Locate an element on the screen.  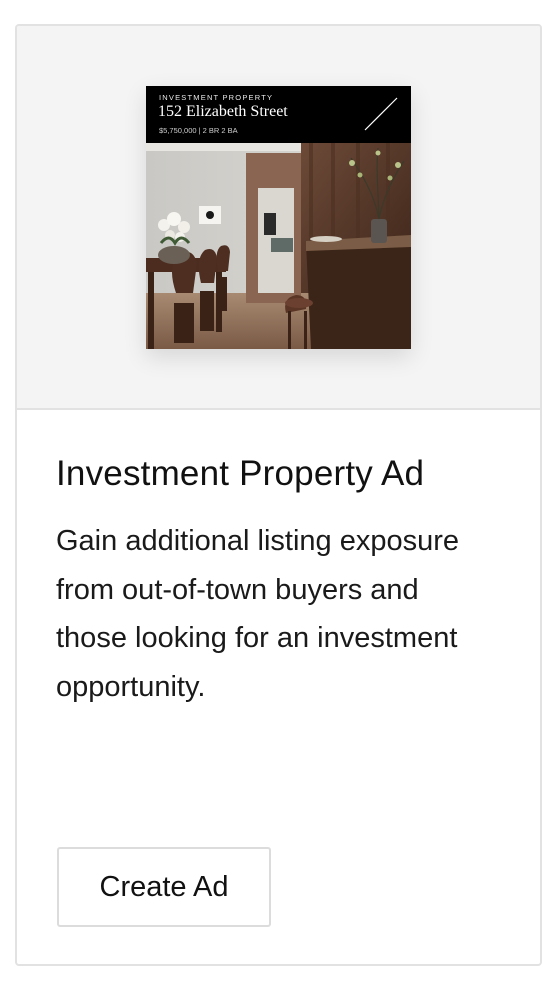
ad-preview-eyebrow: INVESTMENT PROPERTY is located at coordinates (216, 97).